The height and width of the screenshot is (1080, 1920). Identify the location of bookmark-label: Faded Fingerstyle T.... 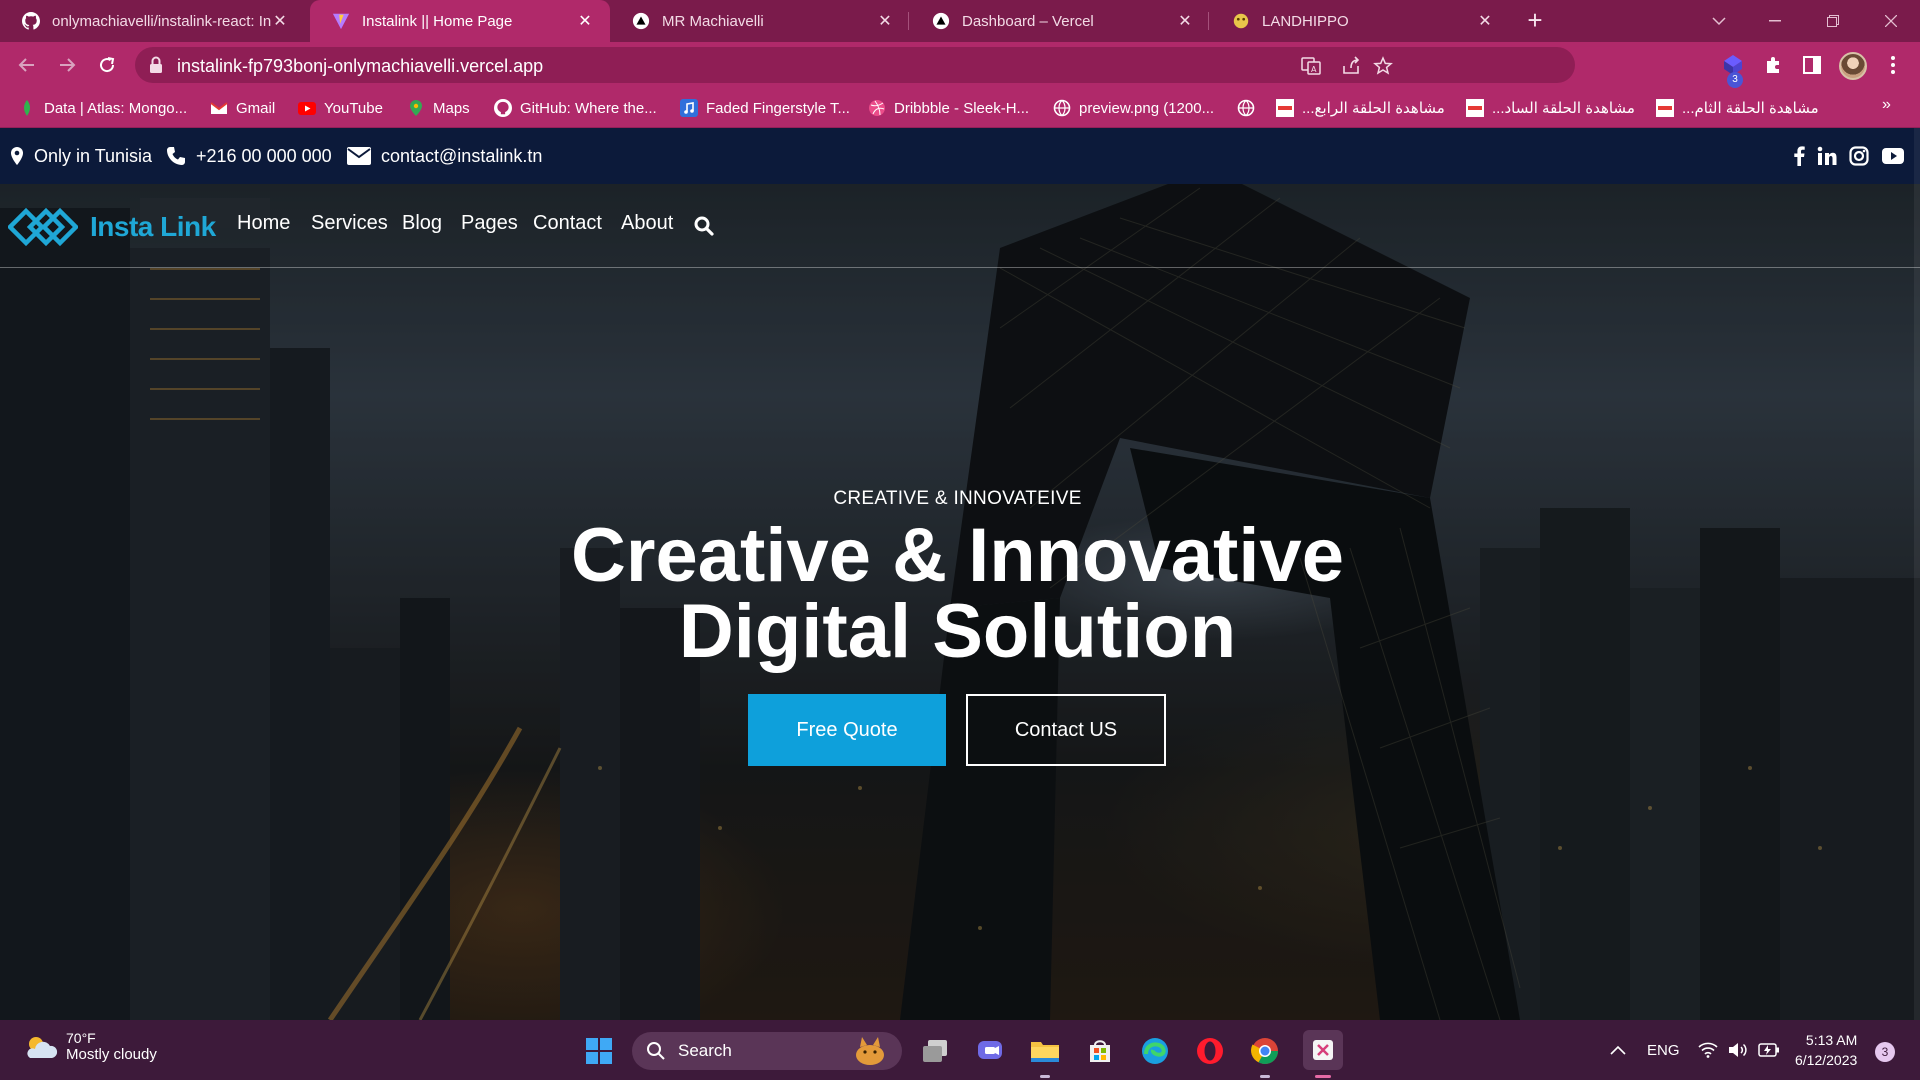
(778, 108).